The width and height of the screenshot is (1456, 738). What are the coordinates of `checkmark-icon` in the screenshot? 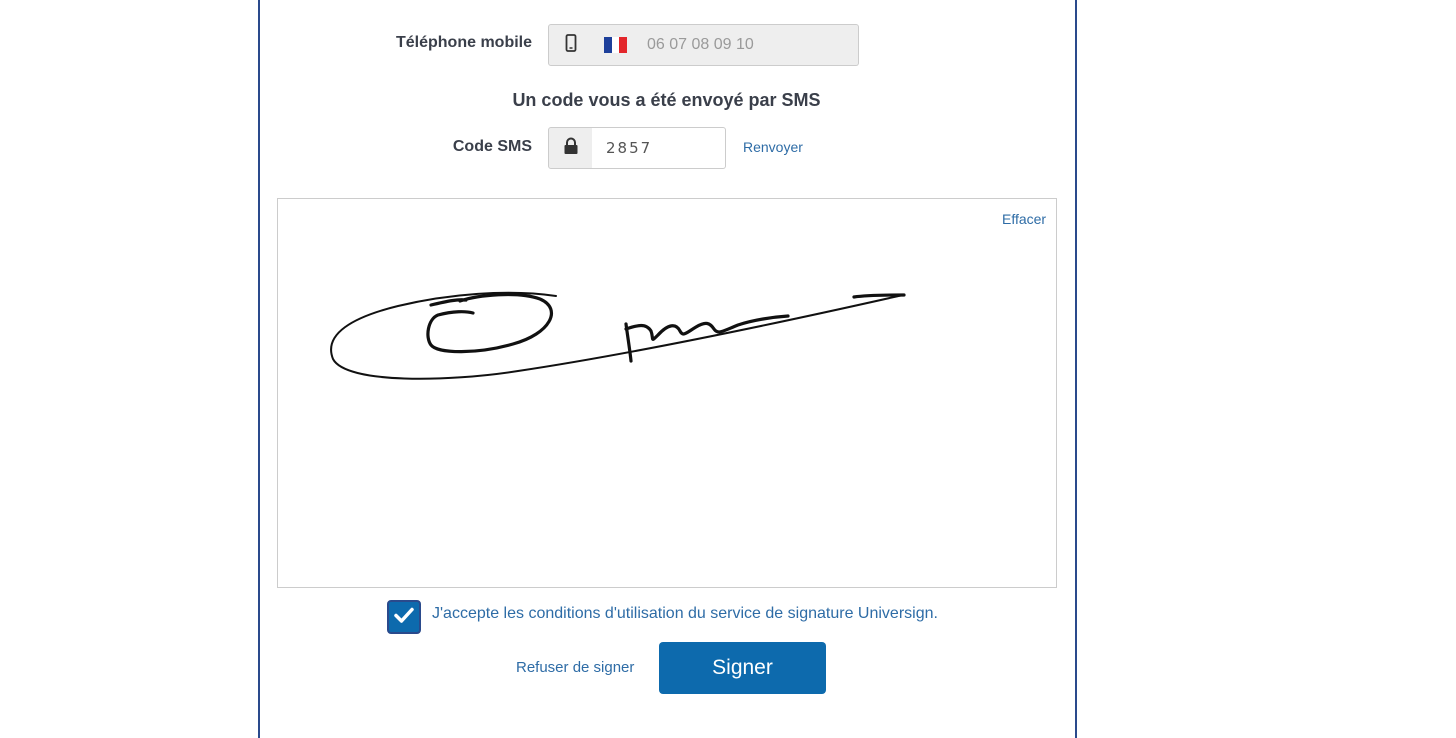 It's located at (404, 617).